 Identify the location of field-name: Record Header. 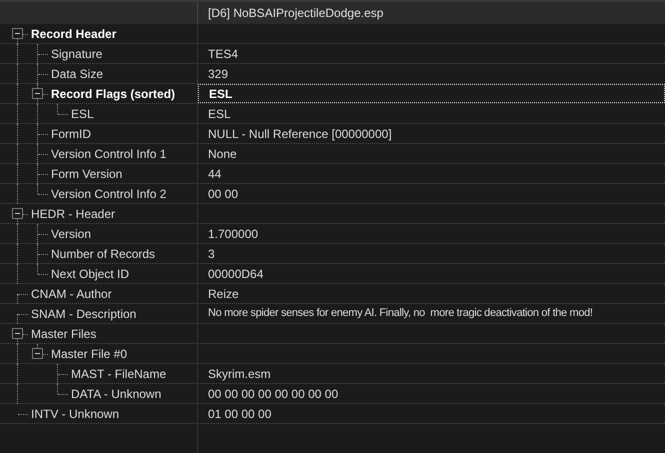
(73, 34).